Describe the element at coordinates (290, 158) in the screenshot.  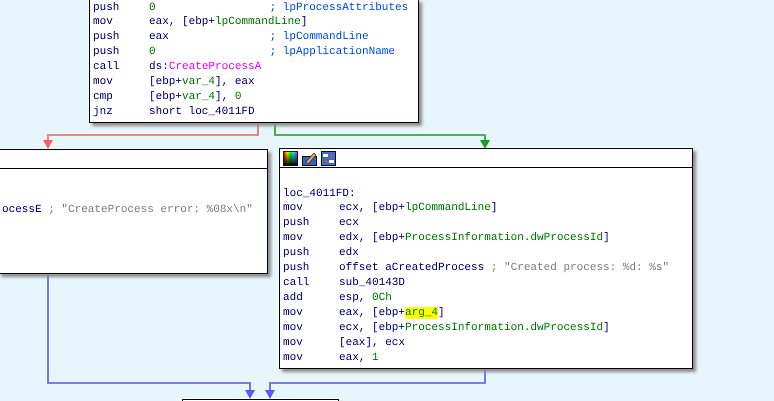
I see `color-palette-icon` at that location.